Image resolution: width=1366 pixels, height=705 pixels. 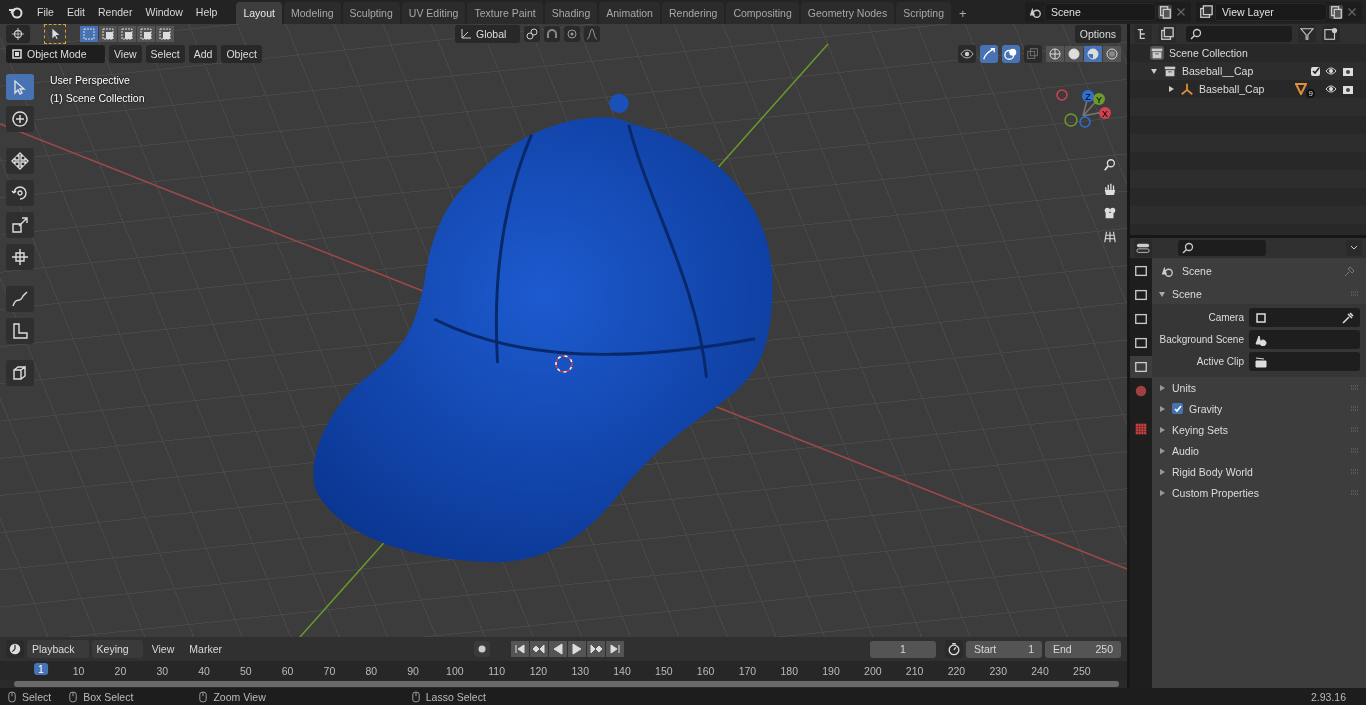 What do you see at coordinates (1086, 114) in the screenshot?
I see `navigation-gizmo-drawing: Z Y X` at bounding box center [1086, 114].